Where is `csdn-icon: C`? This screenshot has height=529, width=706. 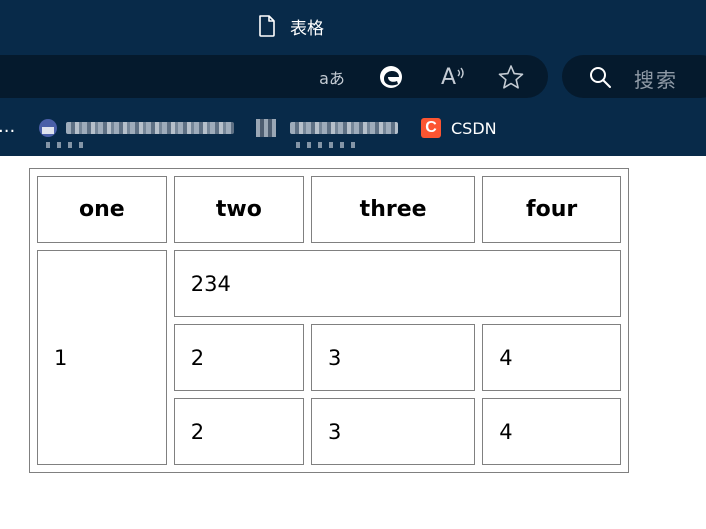 csdn-icon: C is located at coordinates (431, 128).